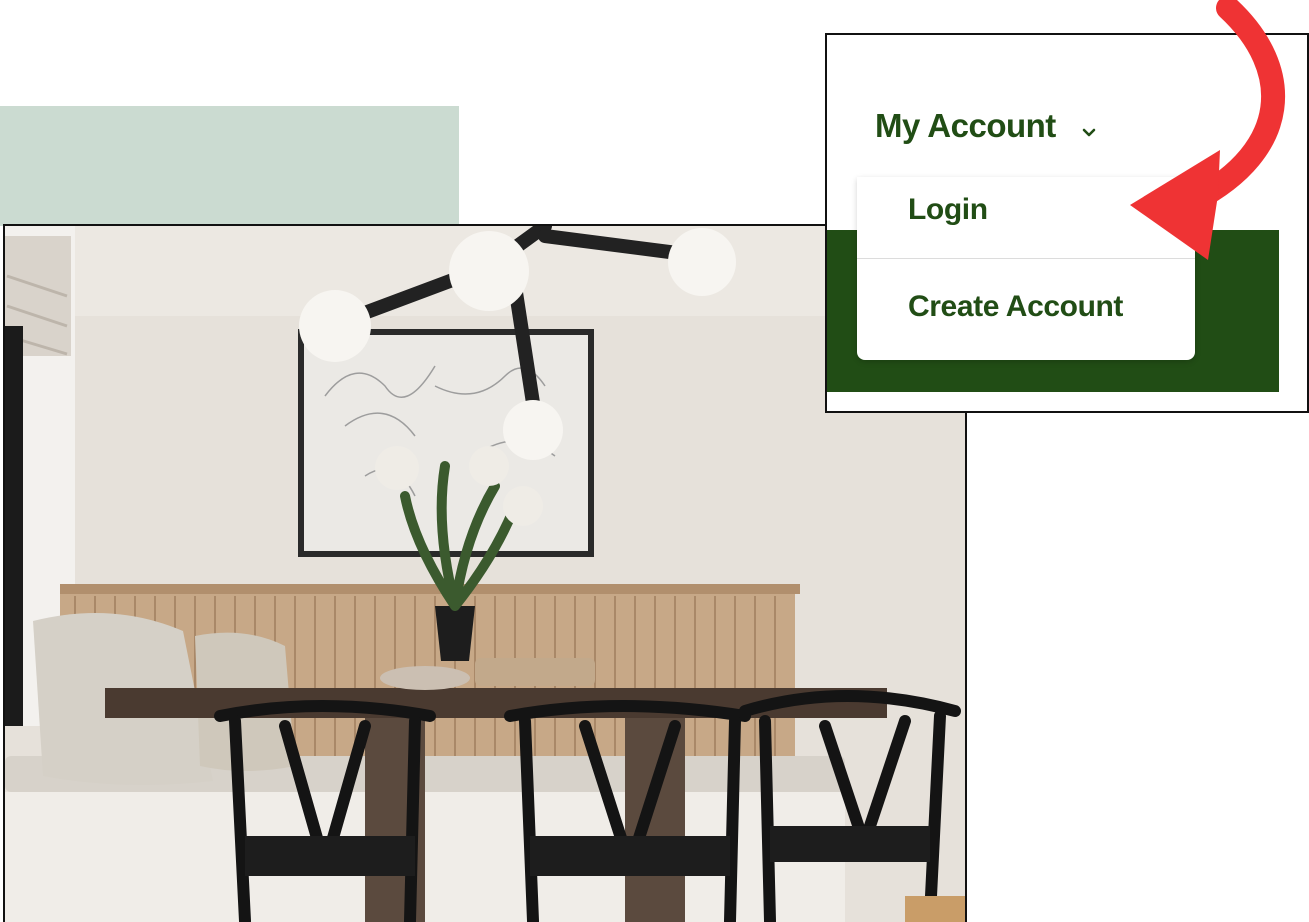 This screenshot has width=1309, height=922. What do you see at coordinates (1015, 307) in the screenshot?
I see `create-account-link: Create Account` at bounding box center [1015, 307].